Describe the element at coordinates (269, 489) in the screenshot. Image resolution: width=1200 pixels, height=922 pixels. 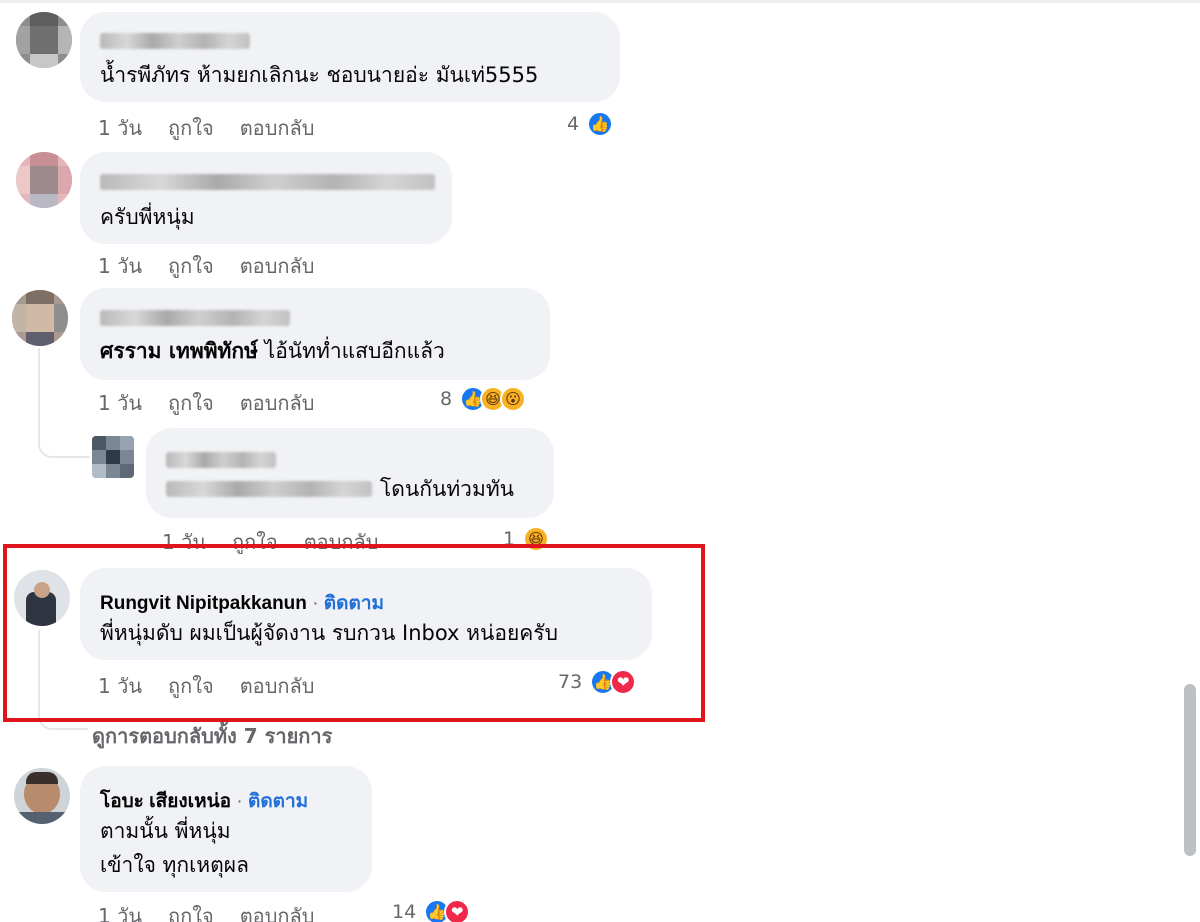
I see `blurred-text` at that location.